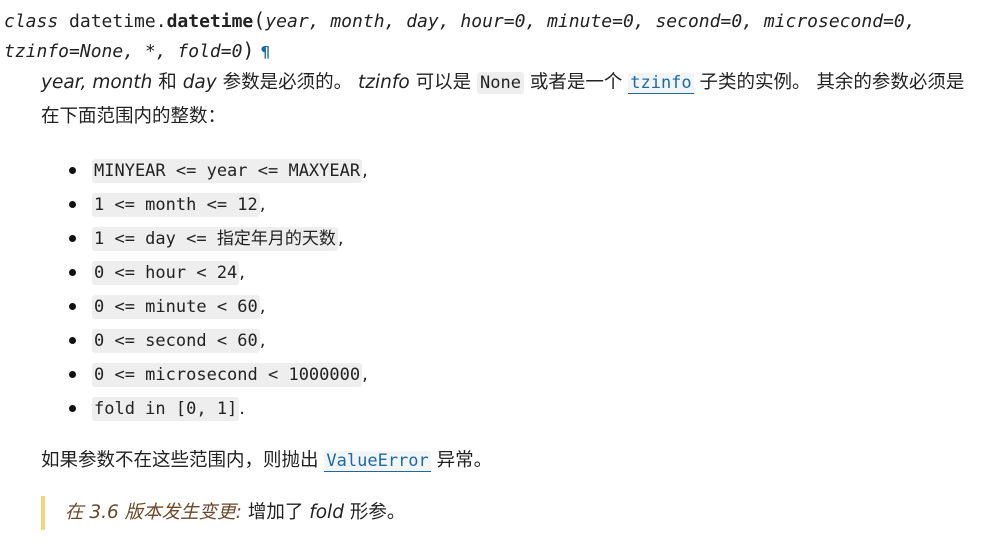 This screenshot has height=548, width=1003. I want to click on none-code: None, so click(500, 83).